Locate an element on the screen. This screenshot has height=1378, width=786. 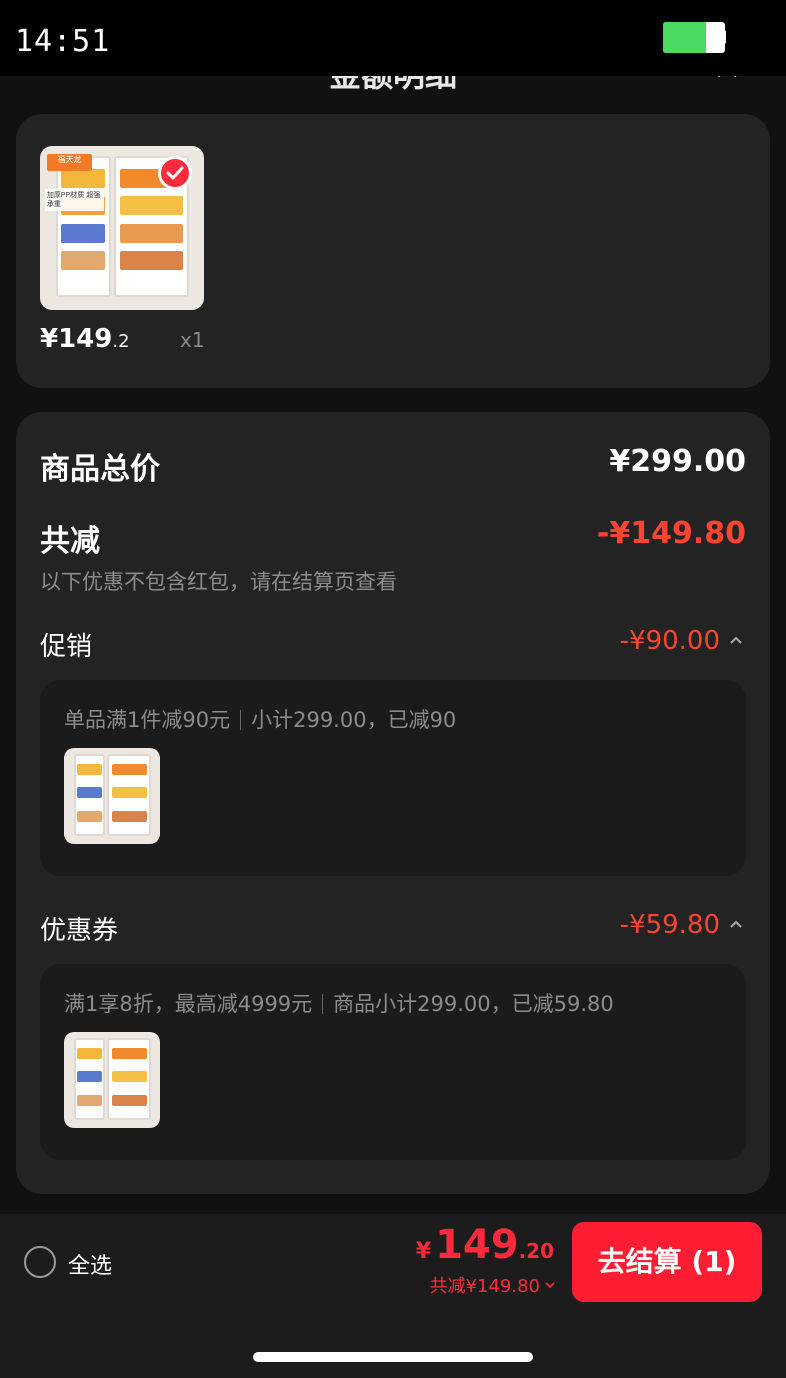
promotion-product-thumbnail is located at coordinates (112, 796).